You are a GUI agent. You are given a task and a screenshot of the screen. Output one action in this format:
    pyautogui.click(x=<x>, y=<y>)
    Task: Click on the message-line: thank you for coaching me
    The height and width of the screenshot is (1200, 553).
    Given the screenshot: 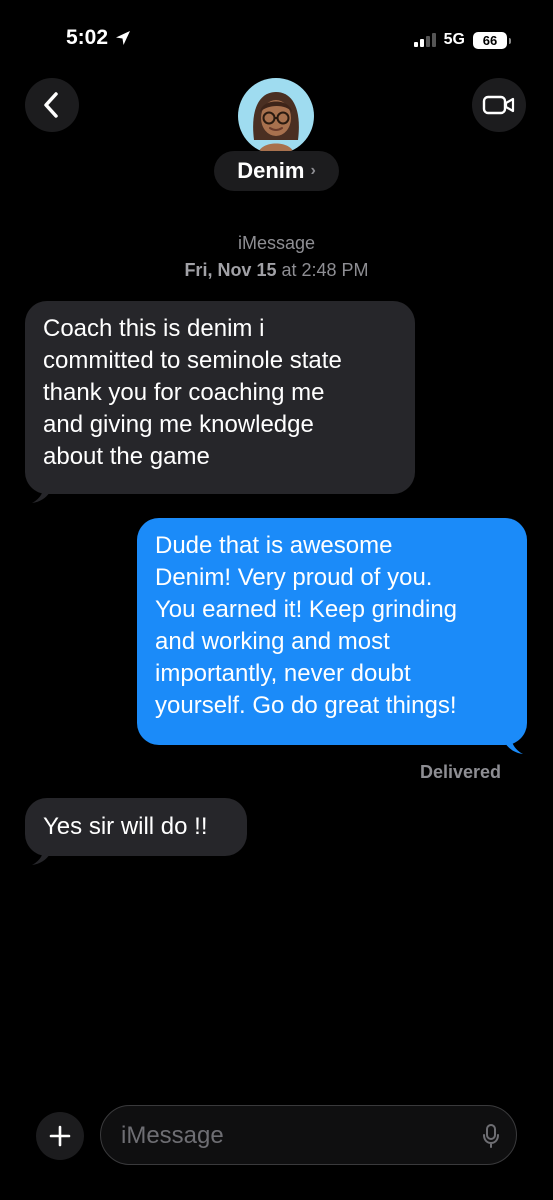 What is the action you would take?
    pyautogui.click(x=184, y=392)
    